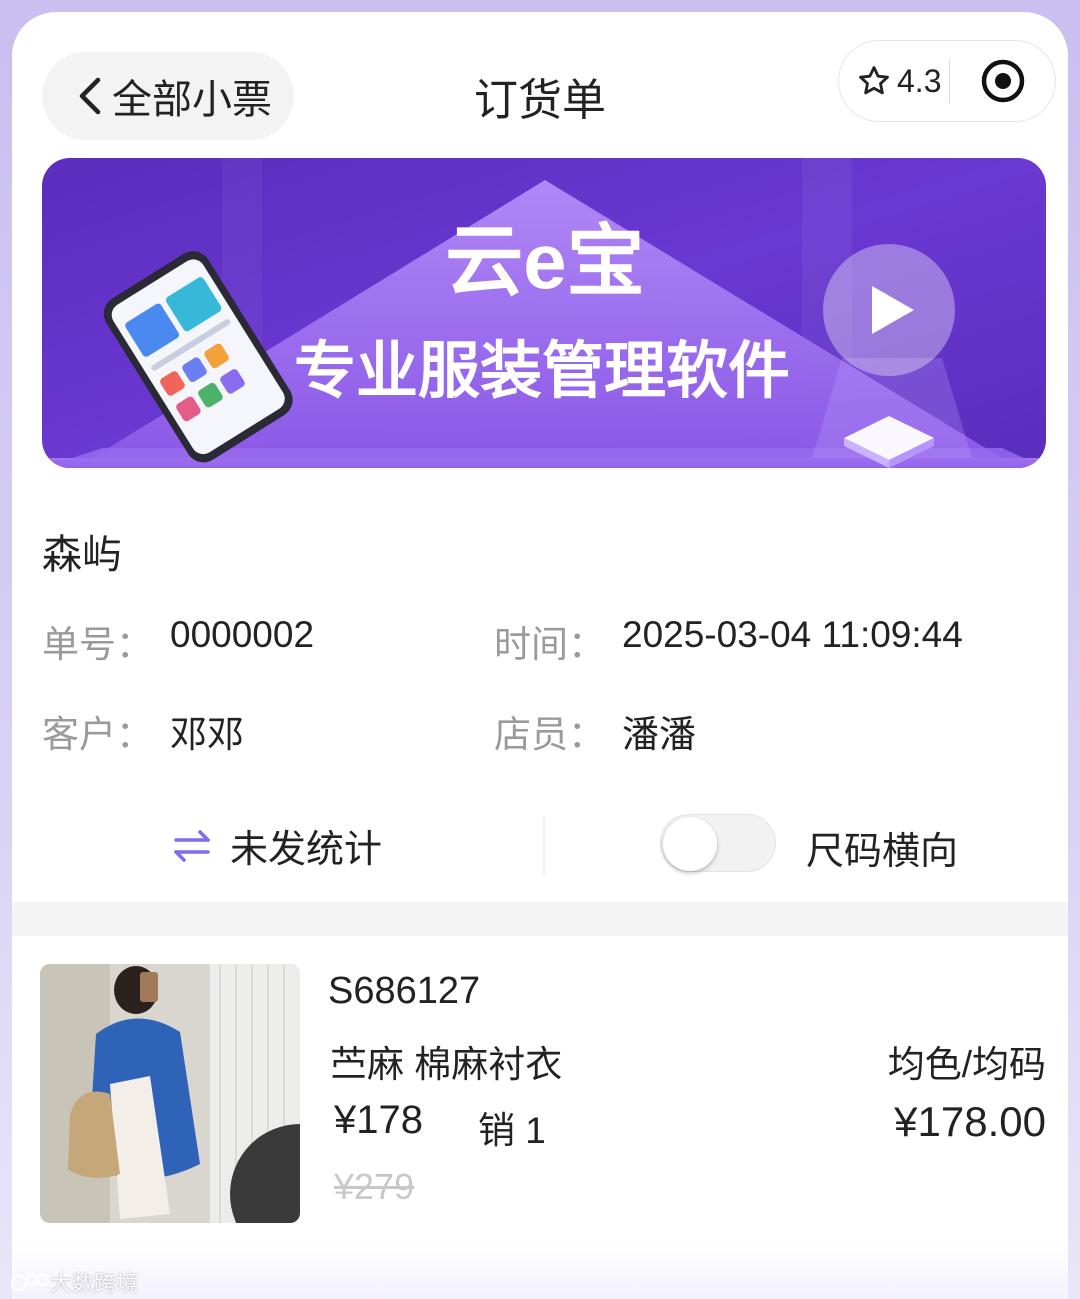 The width and height of the screenshot is (1080, 1299). What do you see at coordinates (970, 1121) in the screenshot?
I see `product-subtotal: ¥178.00` at bounding box center [970, 1121].